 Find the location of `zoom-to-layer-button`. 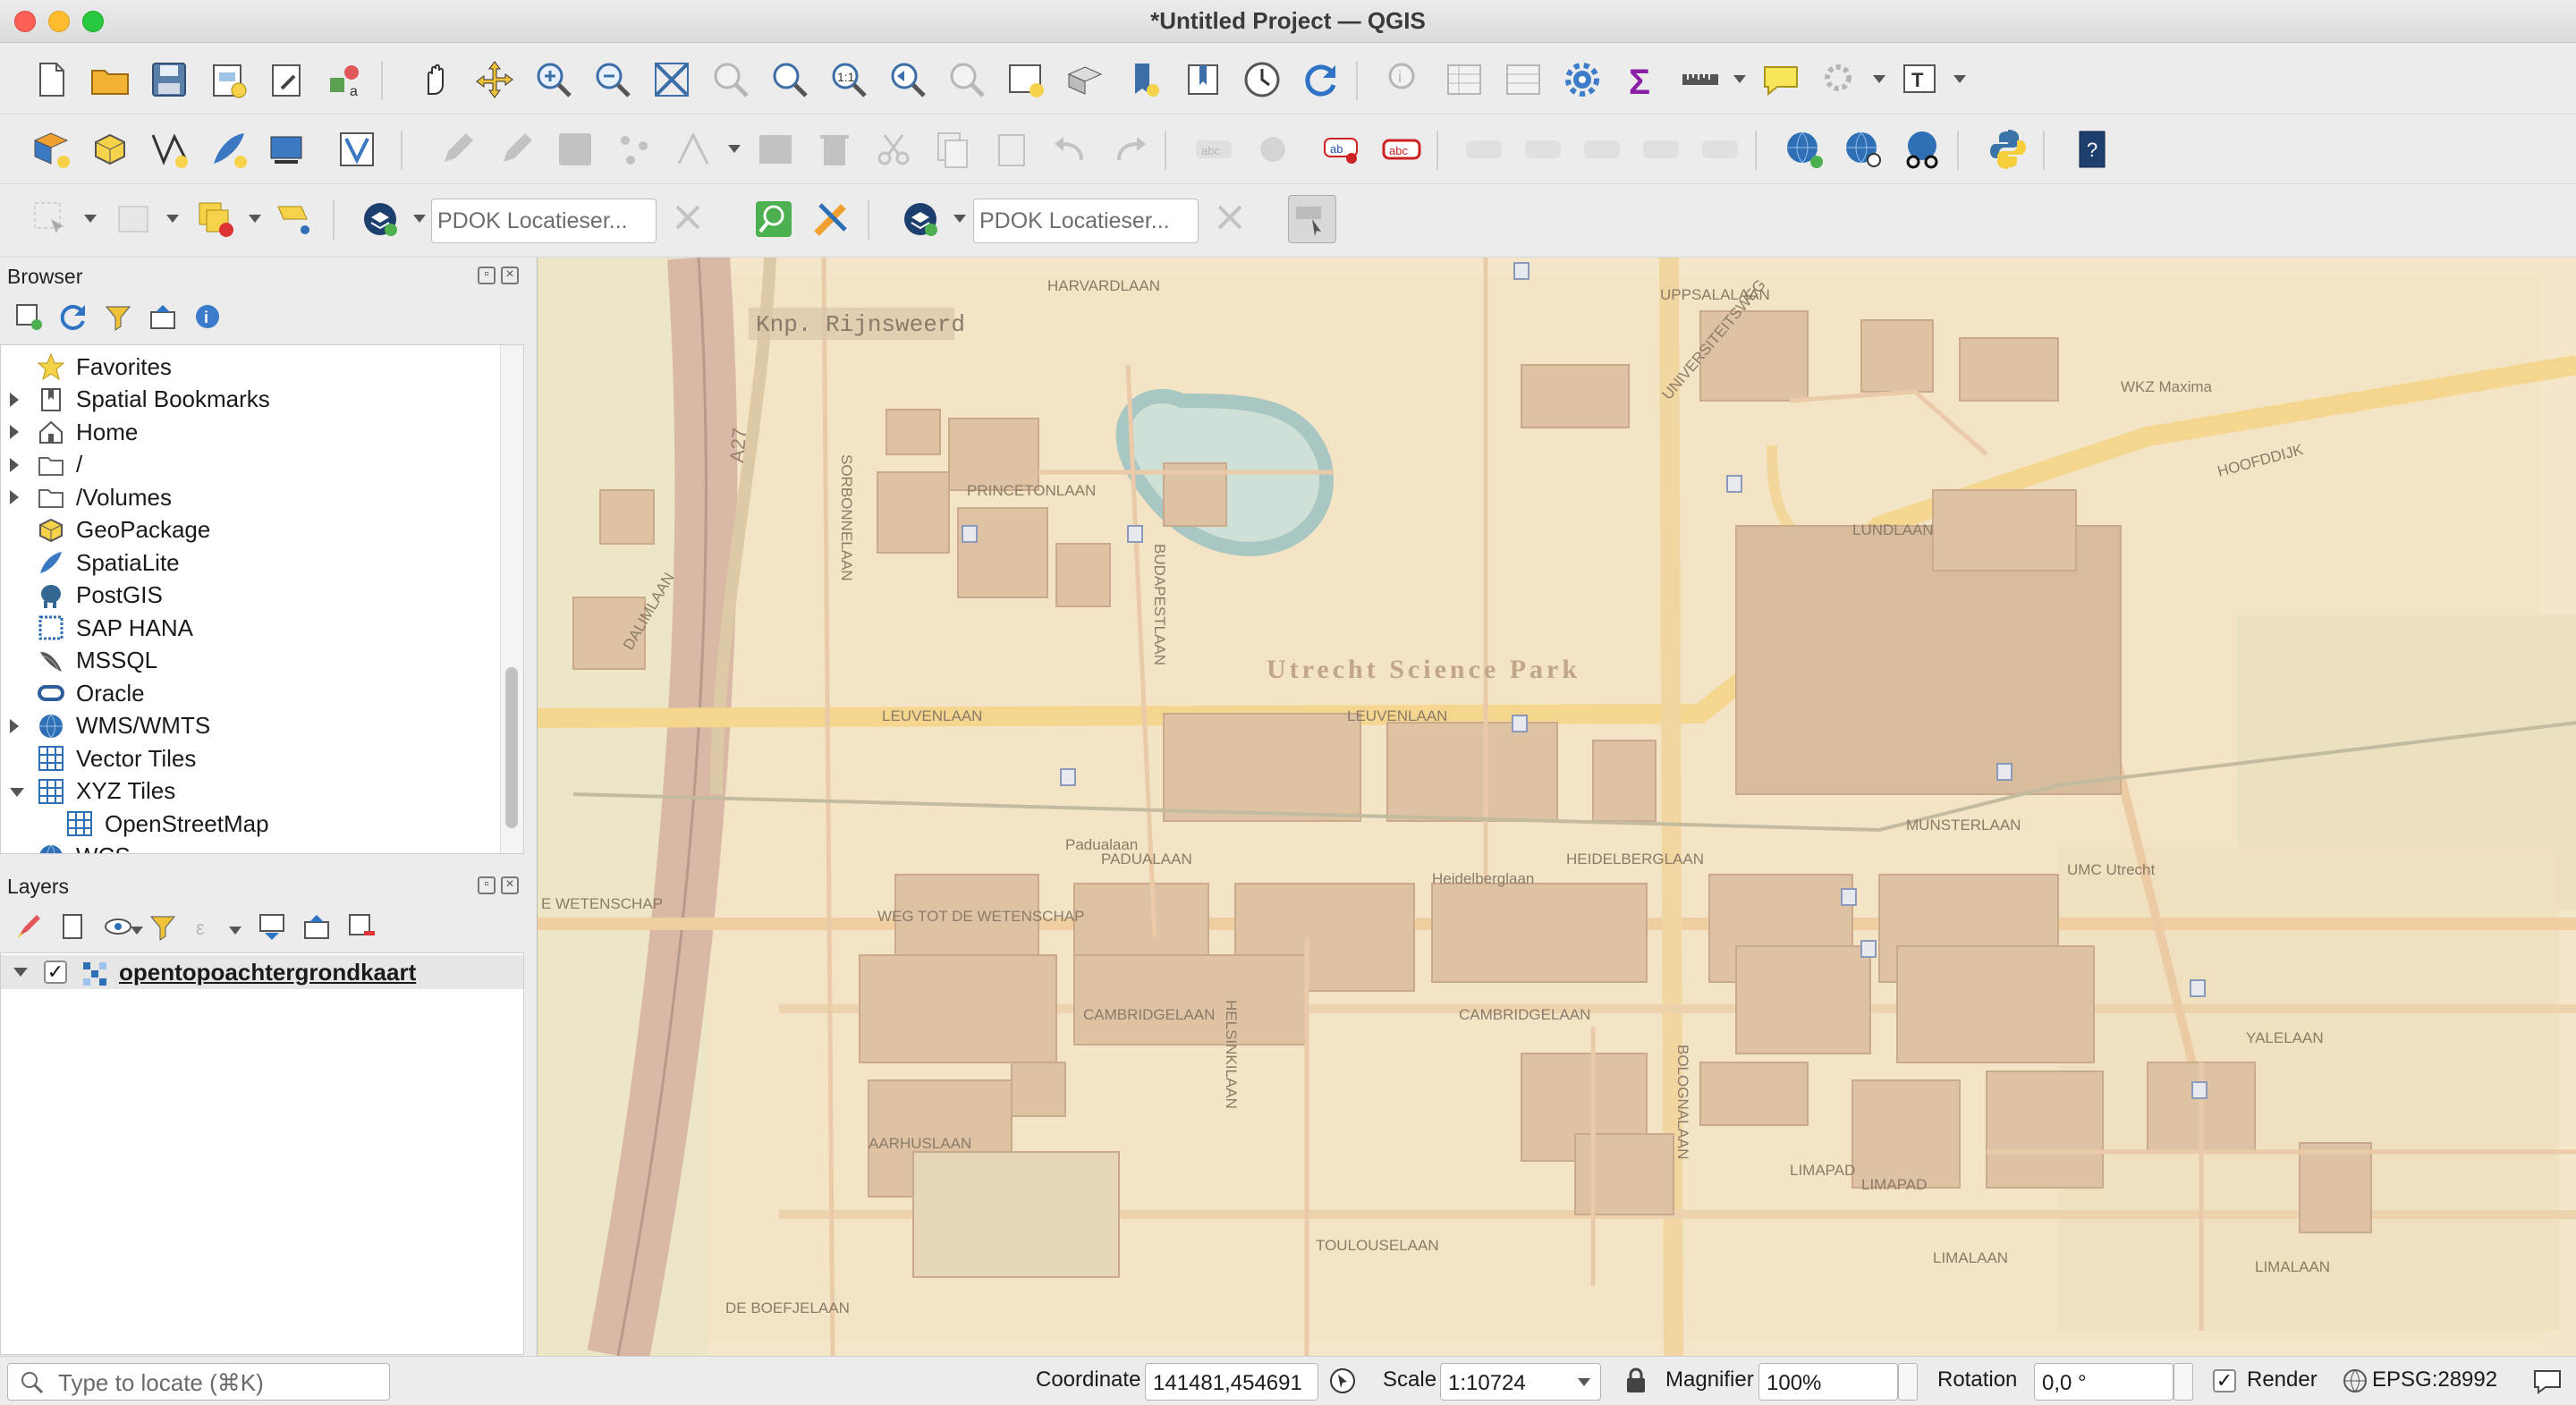

zoom-to-layer-button is located at coordinates (790, 80).